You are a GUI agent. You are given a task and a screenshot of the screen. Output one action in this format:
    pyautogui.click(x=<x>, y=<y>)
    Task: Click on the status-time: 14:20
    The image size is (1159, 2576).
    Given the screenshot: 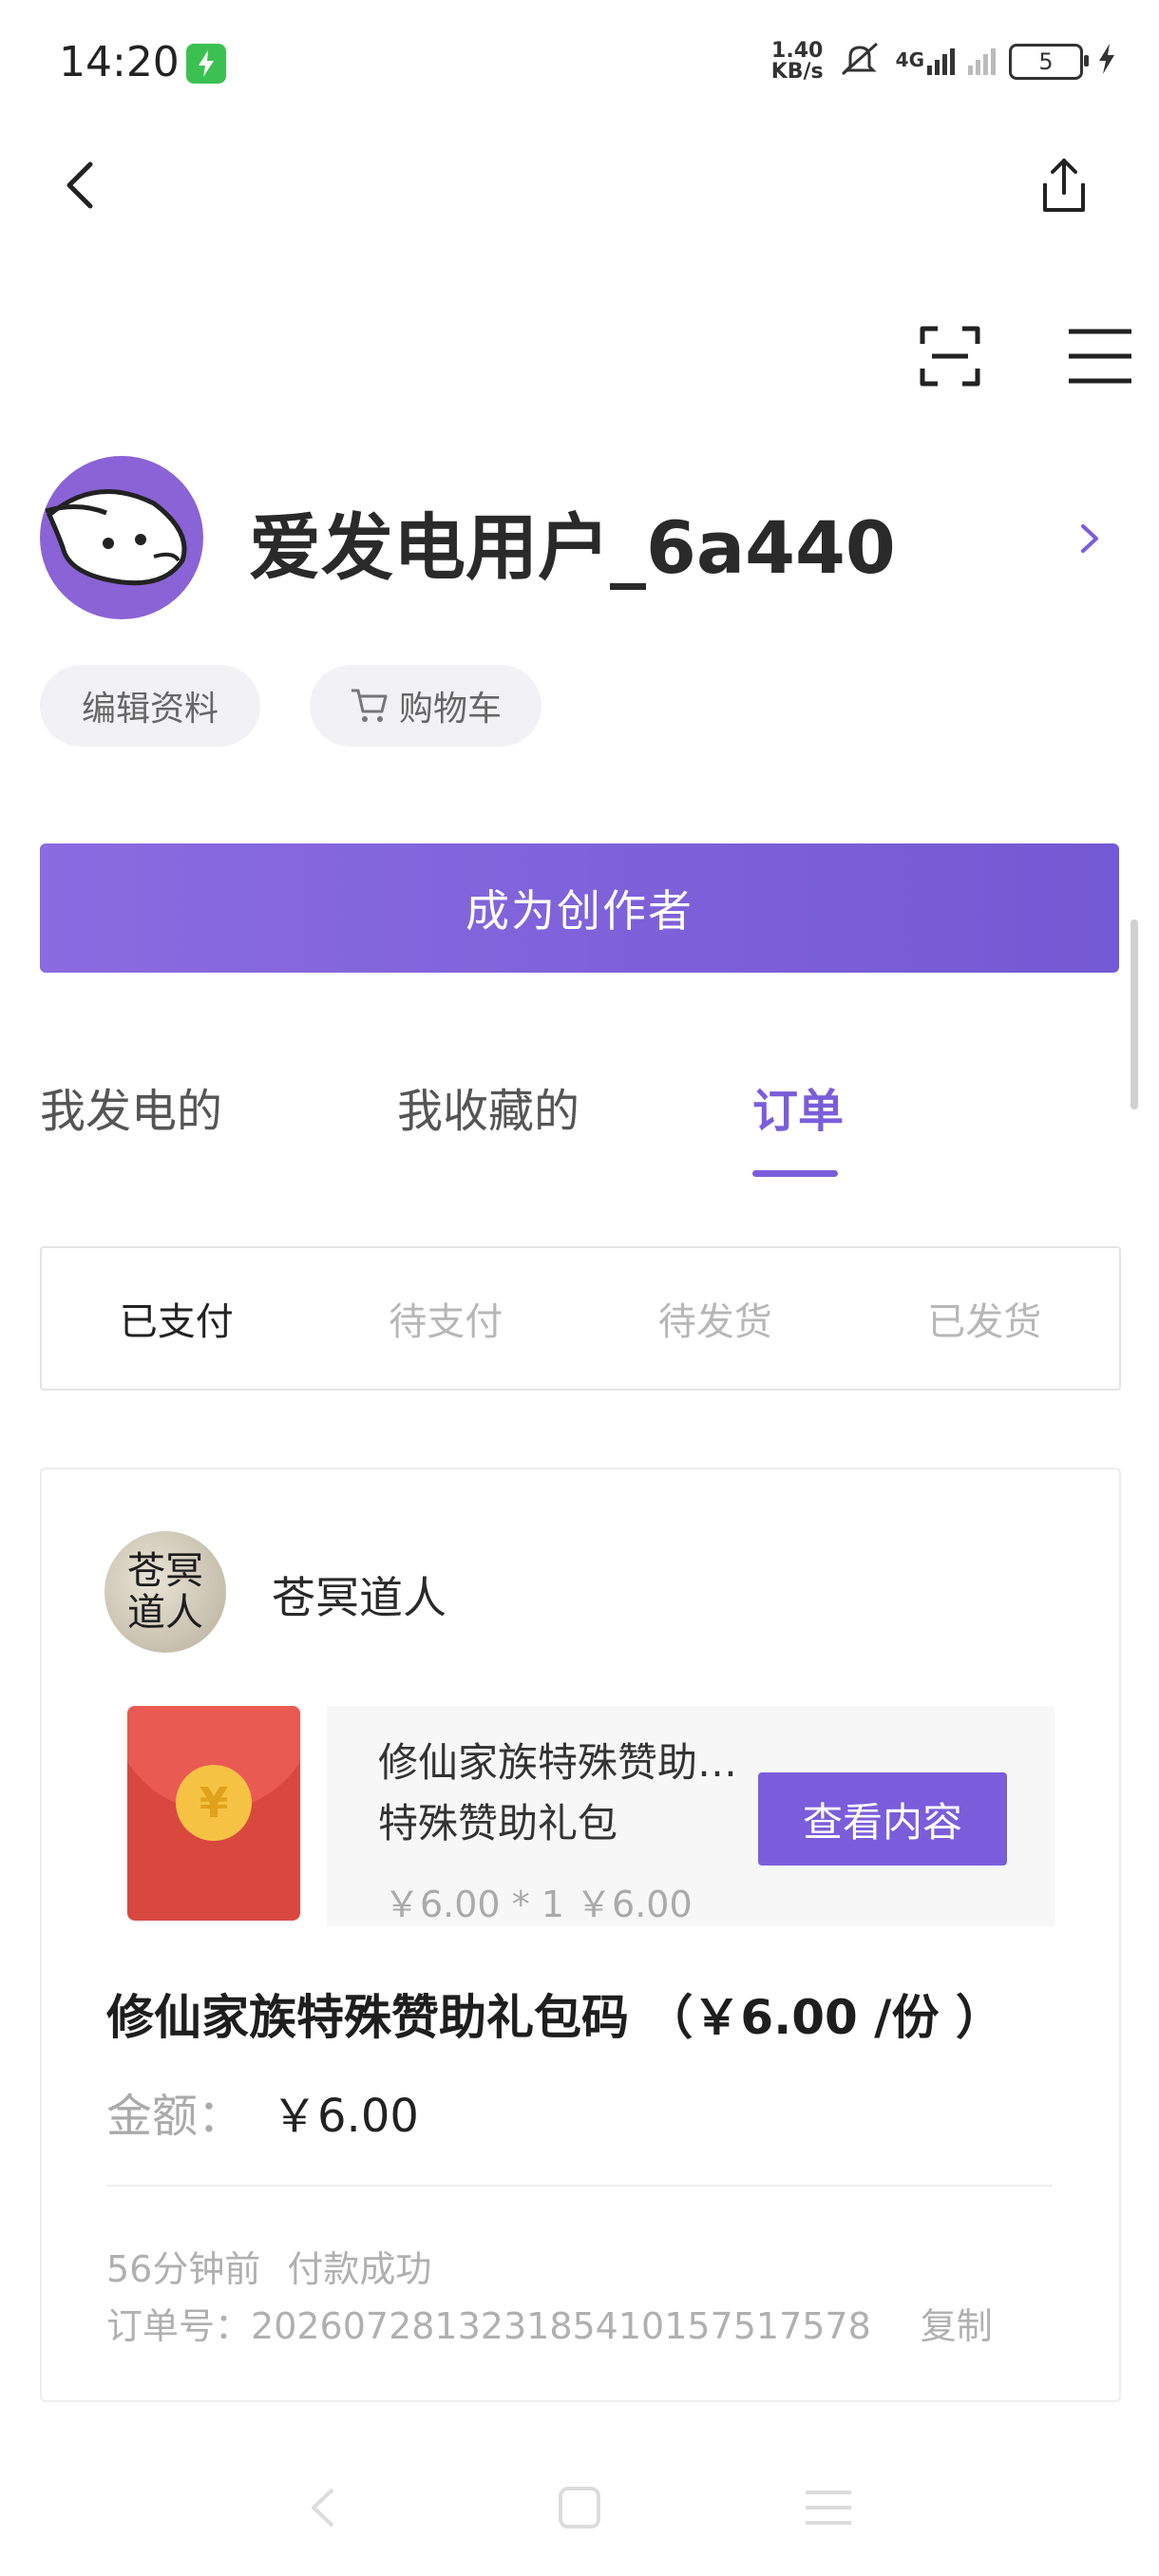 What is the action you would take?
    pyautogui.click(x=119, y=62)
    